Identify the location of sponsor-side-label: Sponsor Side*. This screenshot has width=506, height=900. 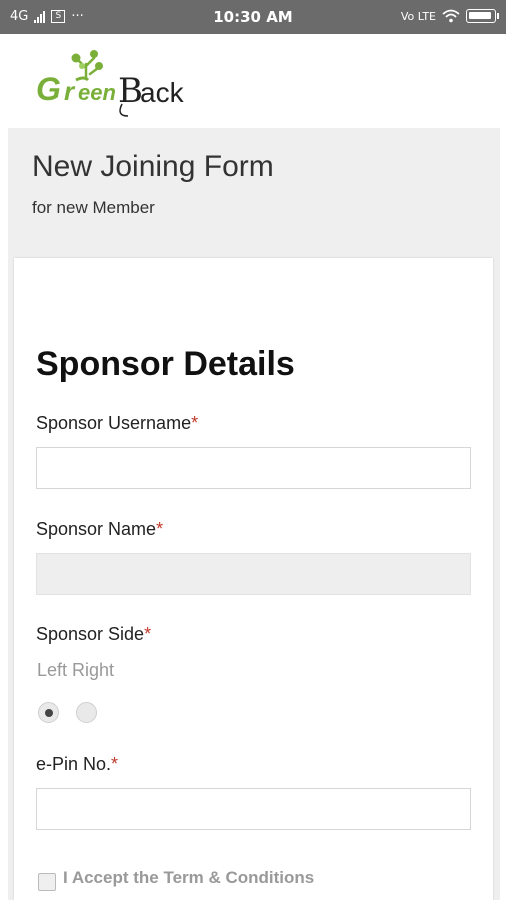
(93, 634).